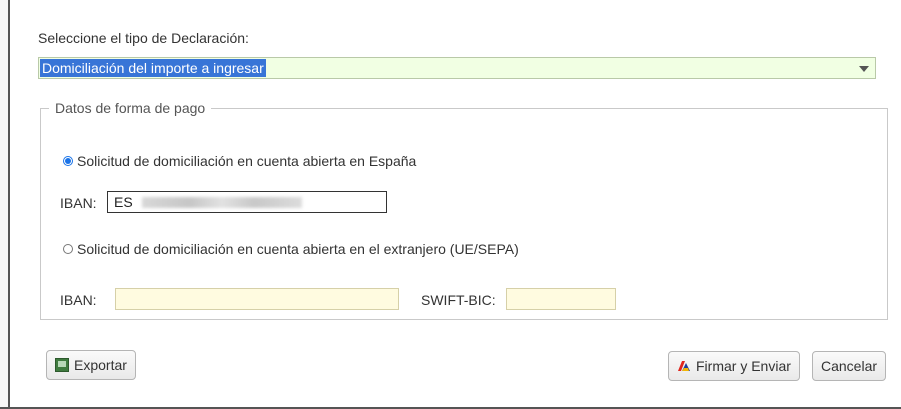 This screenshot has height=409, width=901. Describe the element at coordinates (62, 365) in the screenshot. I see `export-icon` at that location.